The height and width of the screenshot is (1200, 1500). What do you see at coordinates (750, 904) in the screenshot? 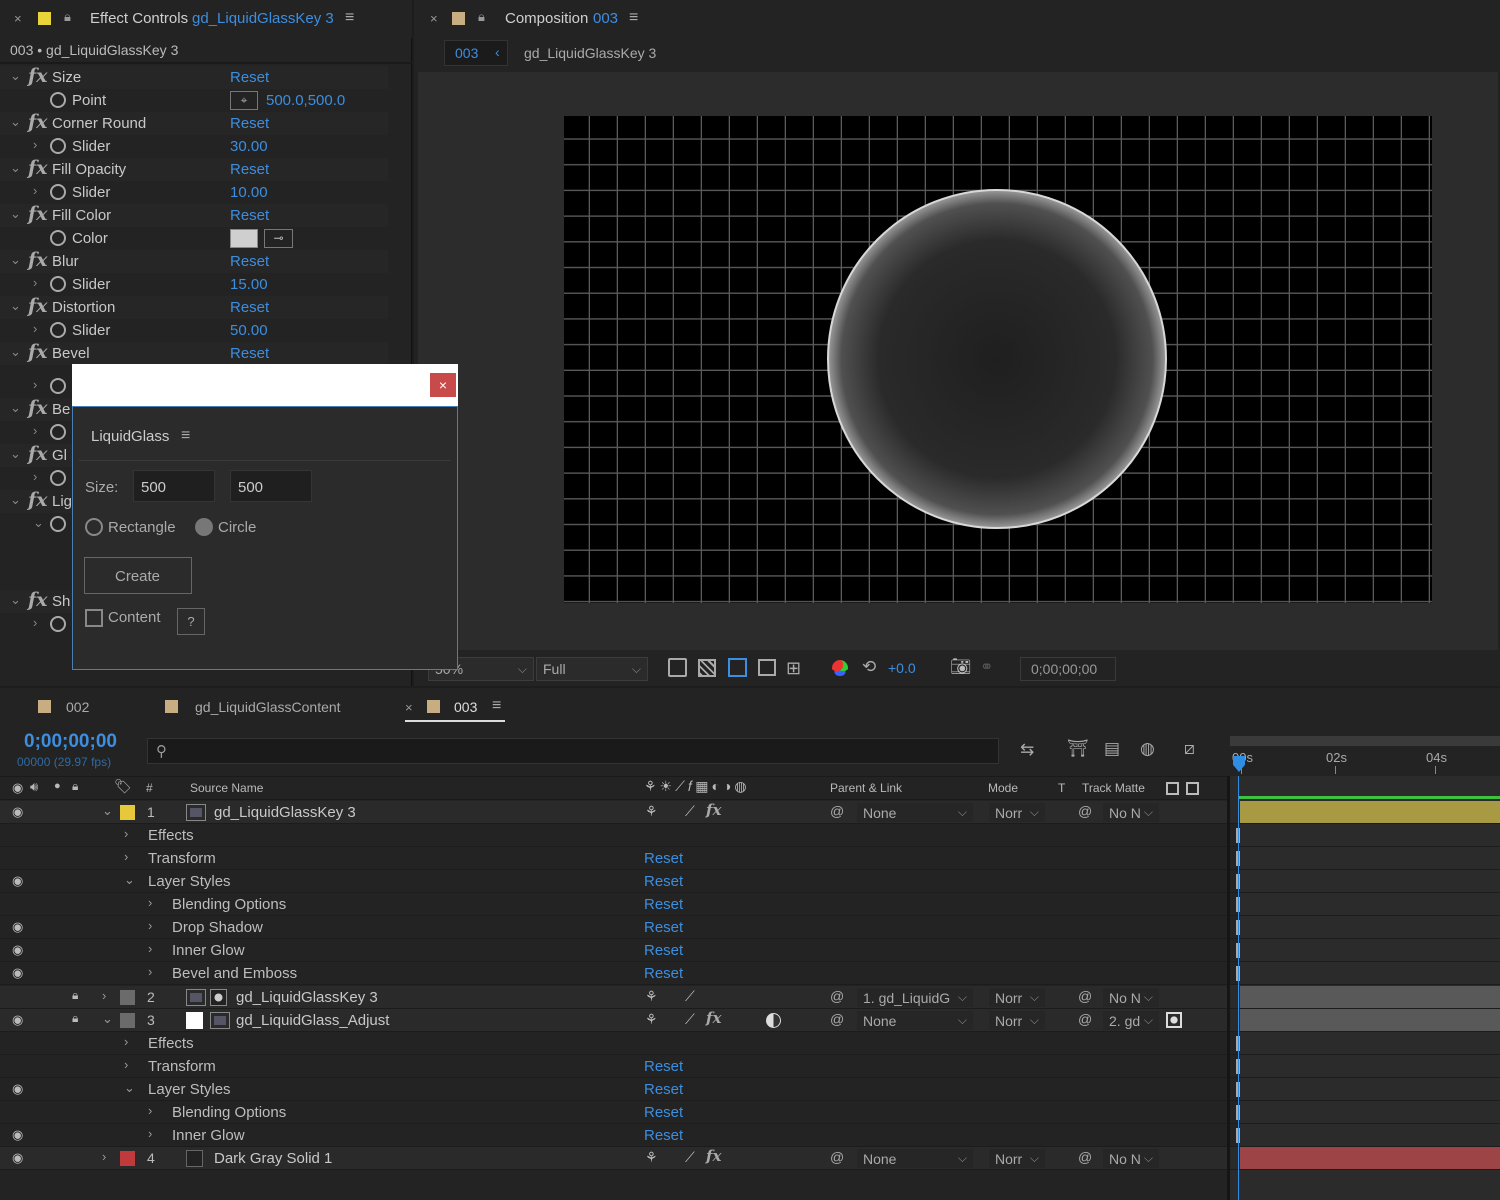
I see `property-row: › Blending Options Reset` at bounding box center [750, 904].